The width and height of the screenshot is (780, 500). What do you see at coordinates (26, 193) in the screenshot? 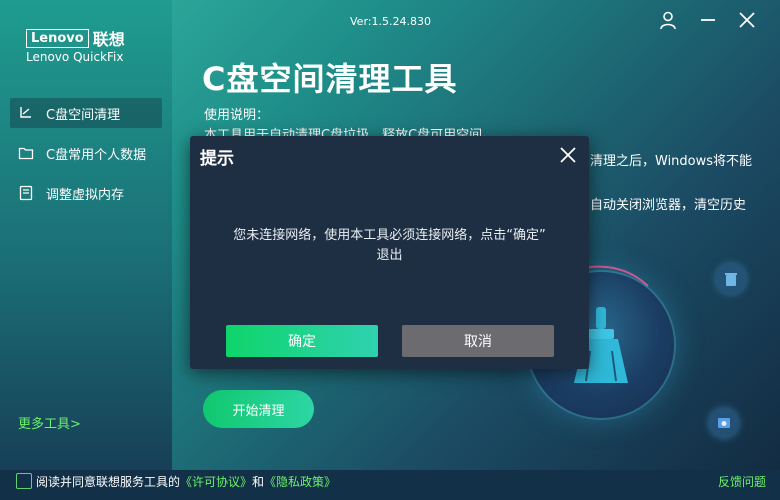
I see `memory-icon` at bounding box center [26, 193].